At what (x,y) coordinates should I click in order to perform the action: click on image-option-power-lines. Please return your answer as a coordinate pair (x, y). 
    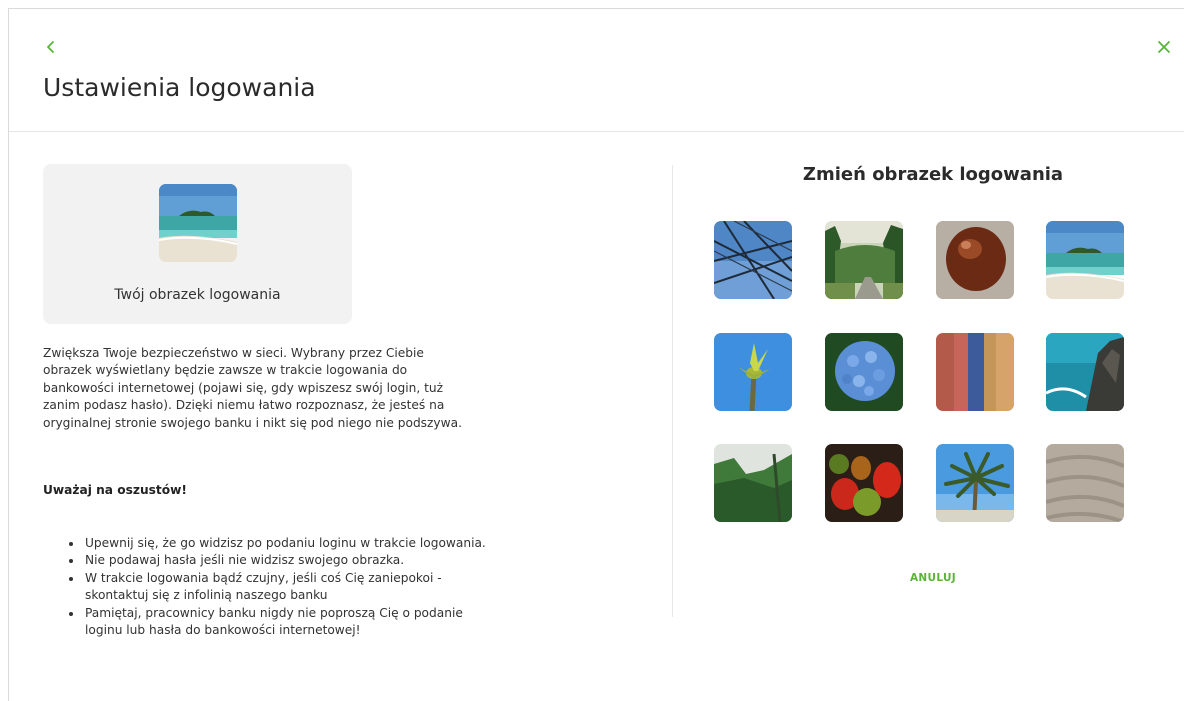
    Looking at the image, I should click on (753, 260).